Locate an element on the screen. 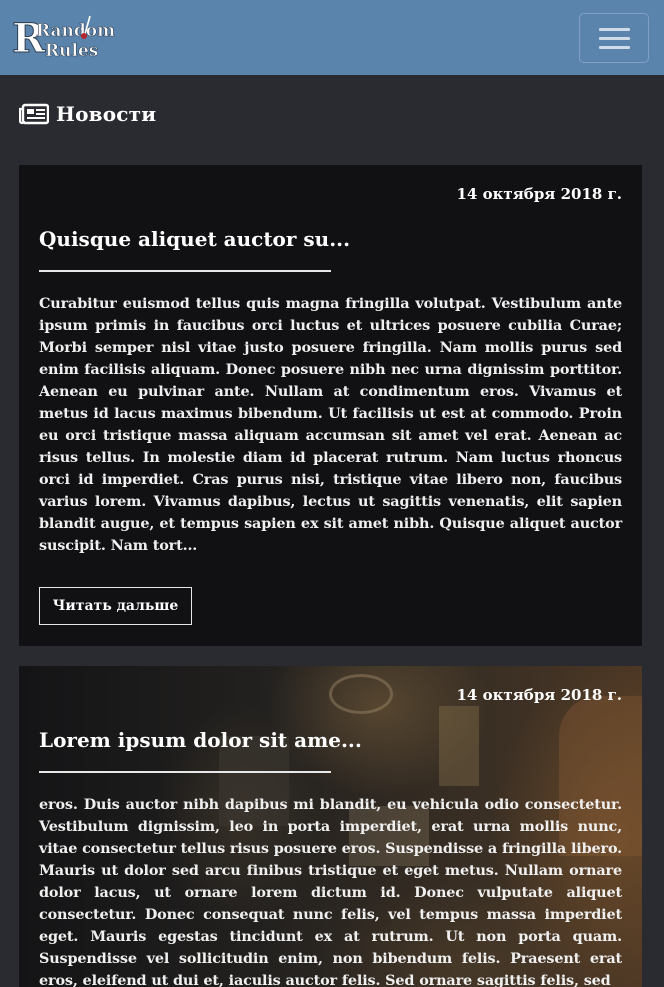  read-more-button: Читать дальше is located at coordinates (115, 606).